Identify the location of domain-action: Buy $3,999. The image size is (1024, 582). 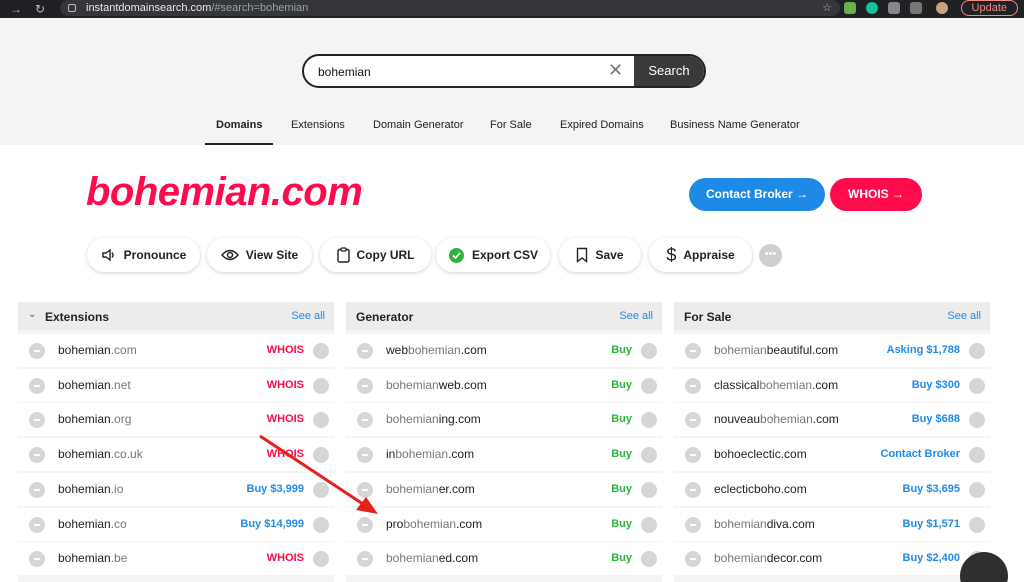
(275, 489).